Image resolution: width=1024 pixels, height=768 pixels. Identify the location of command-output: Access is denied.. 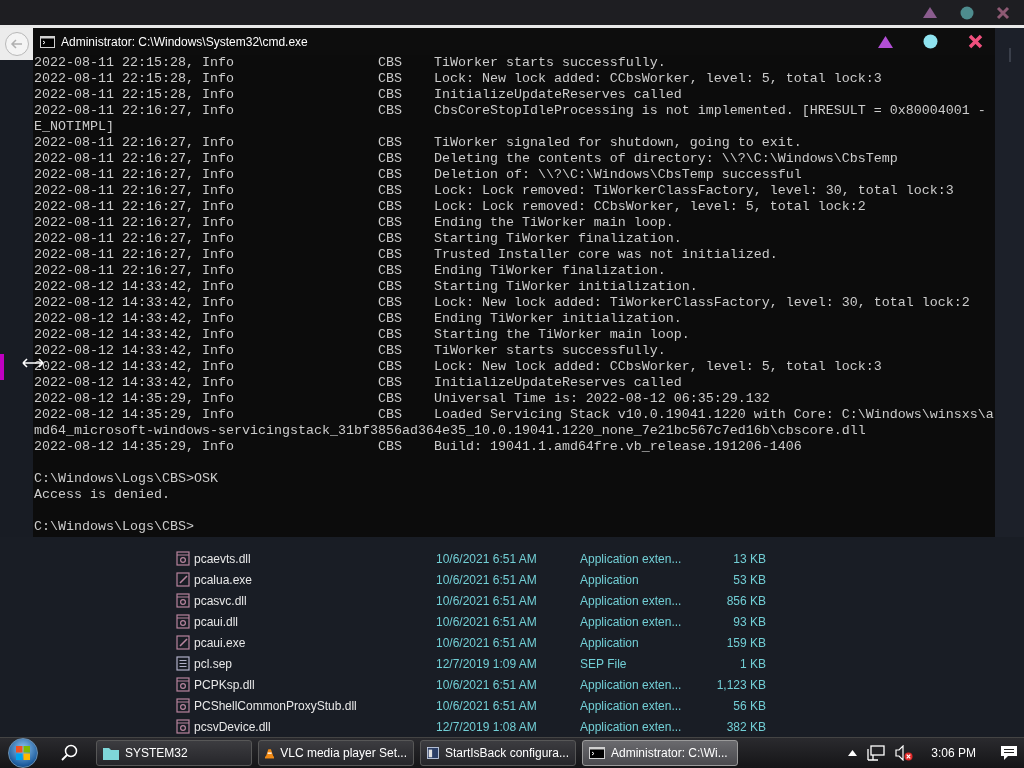
(102, 495).